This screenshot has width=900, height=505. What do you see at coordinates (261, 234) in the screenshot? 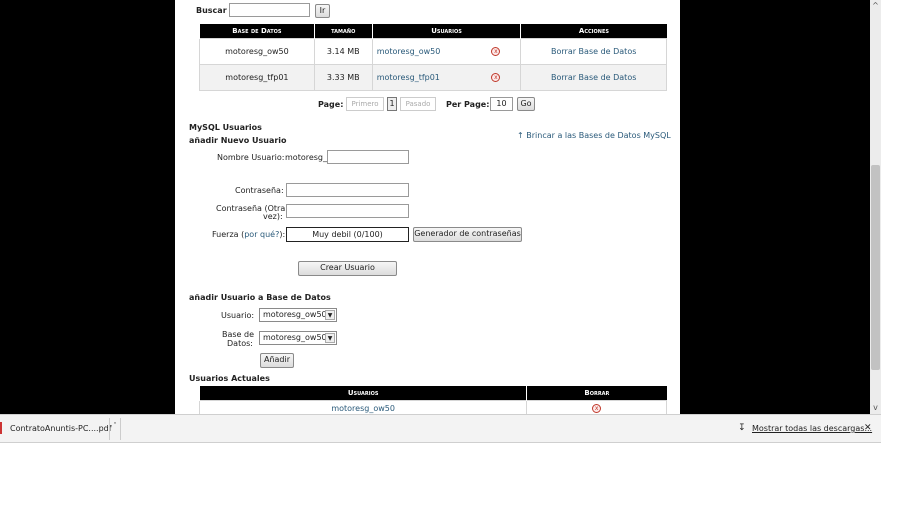
I see `strength-why-link: por qué?` at bounding box center [261, 234].